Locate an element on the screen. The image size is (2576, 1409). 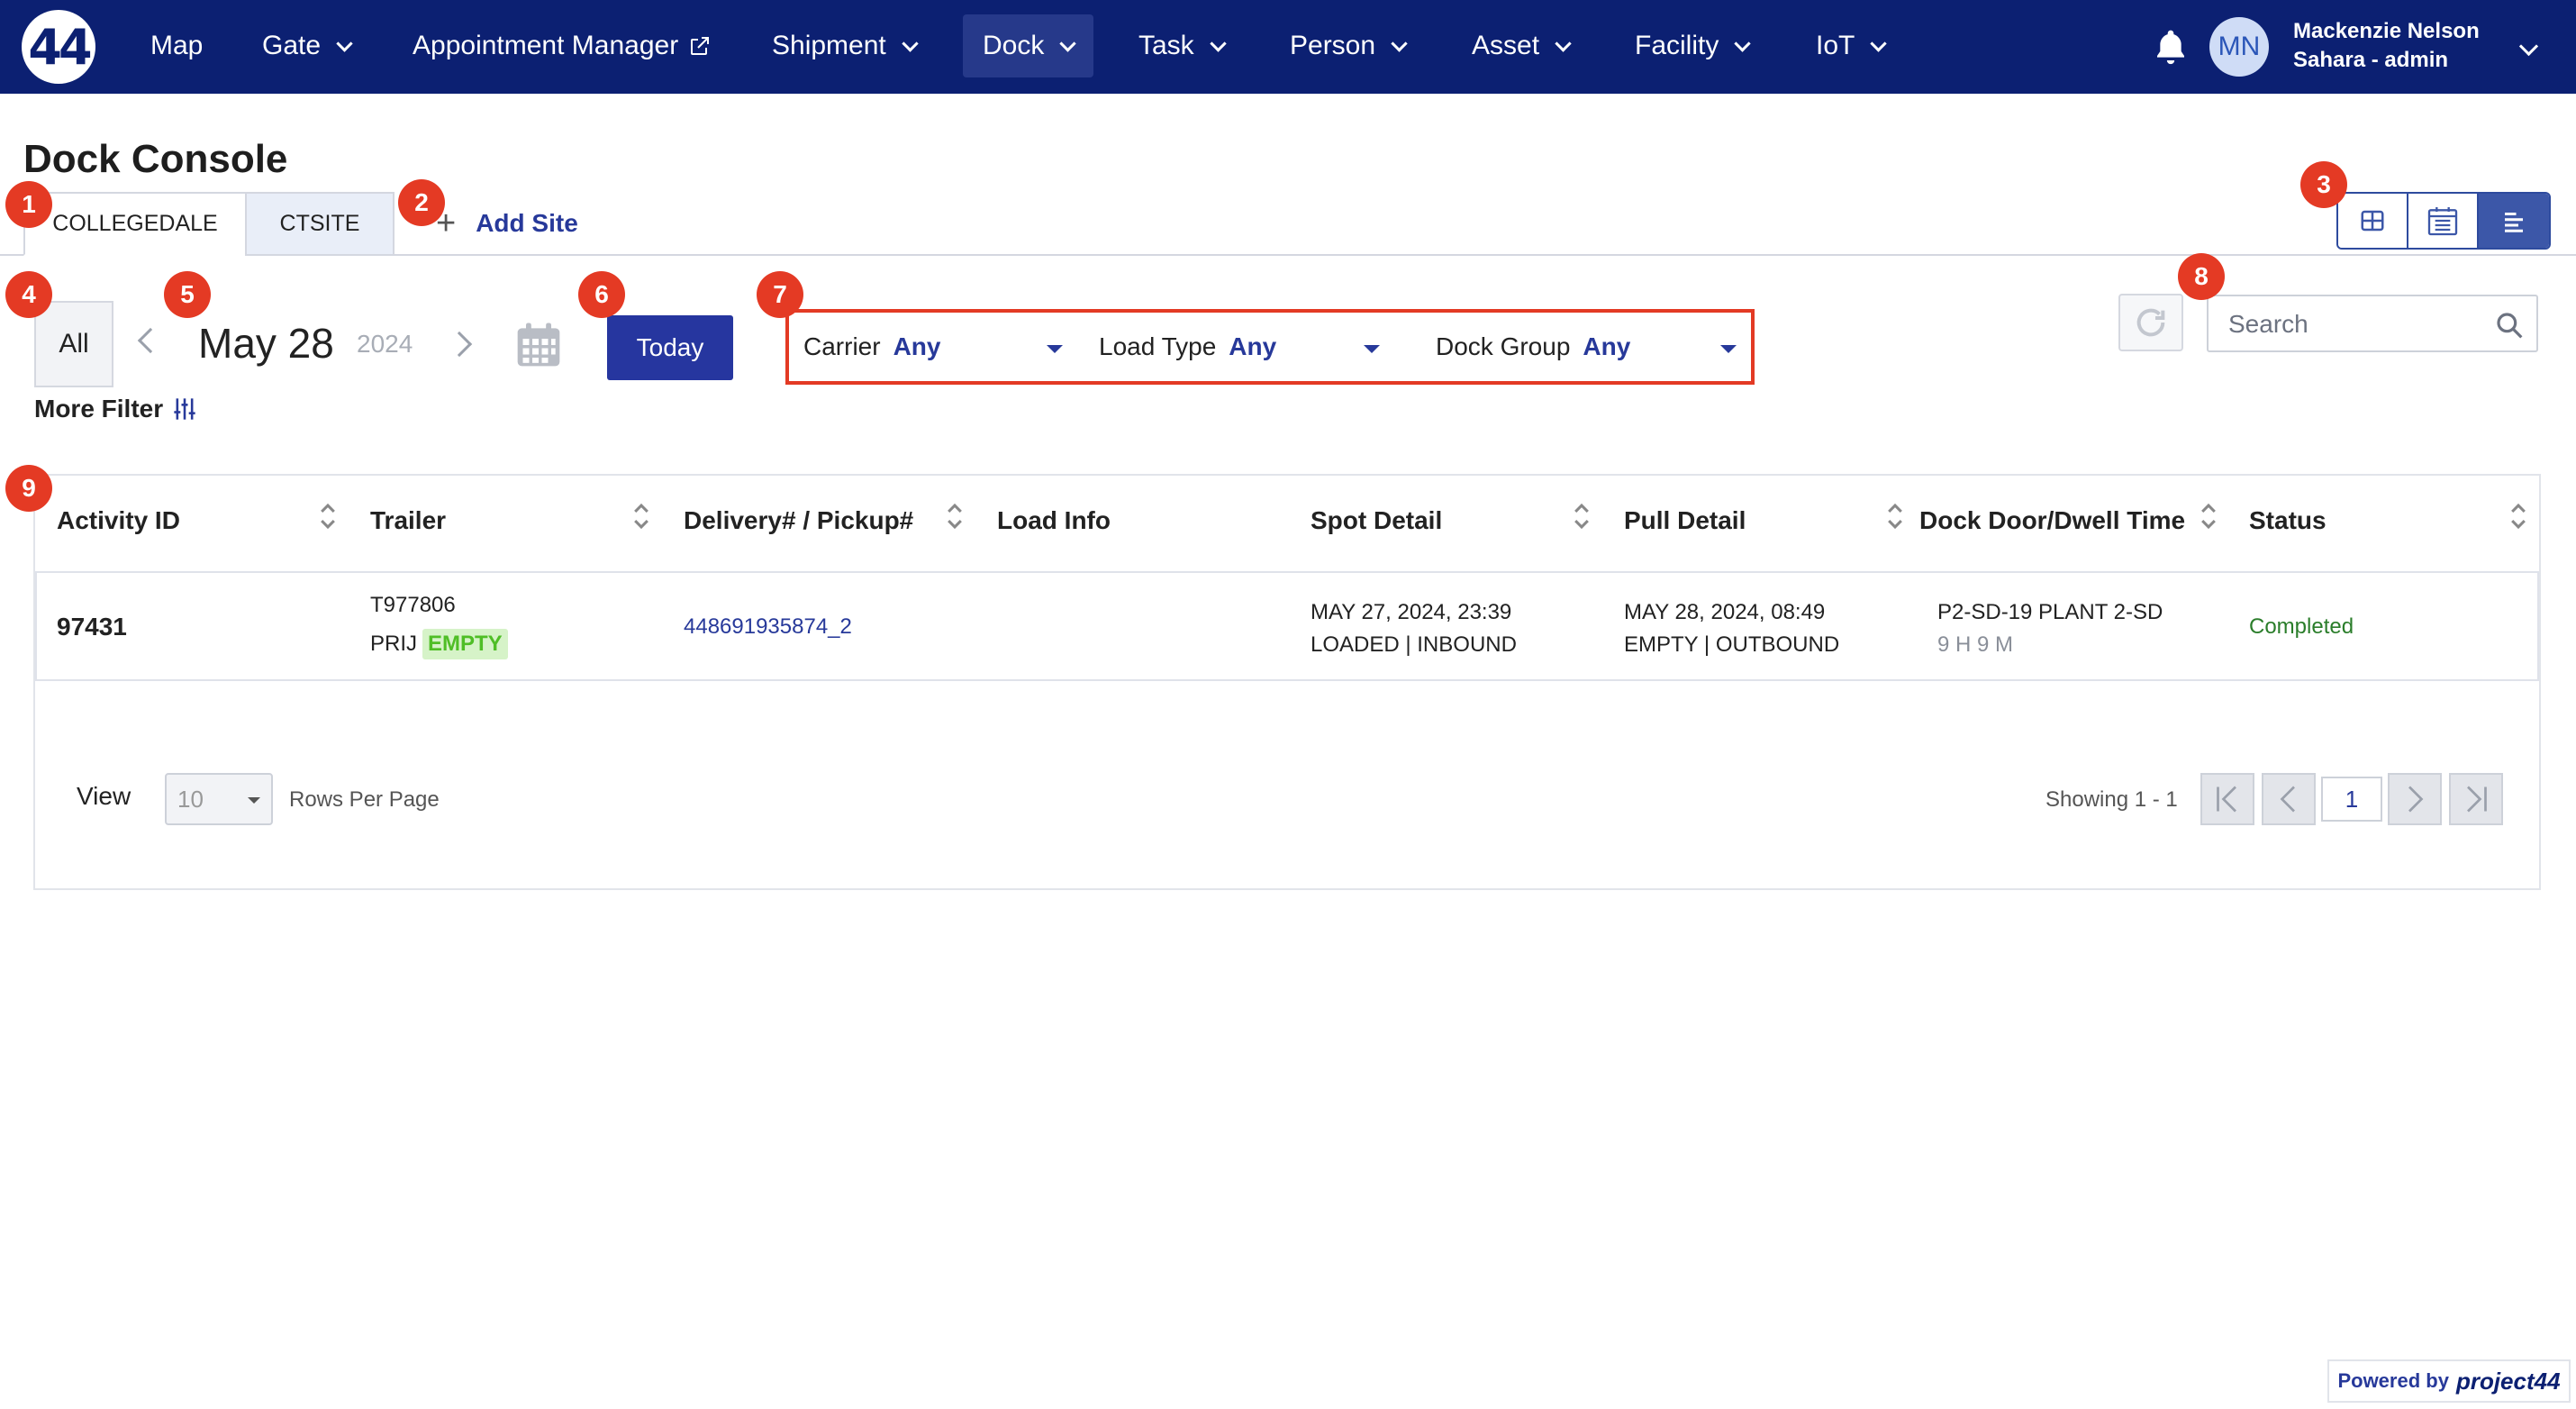
nav-task: Task is located at coordinates (1181, 45).